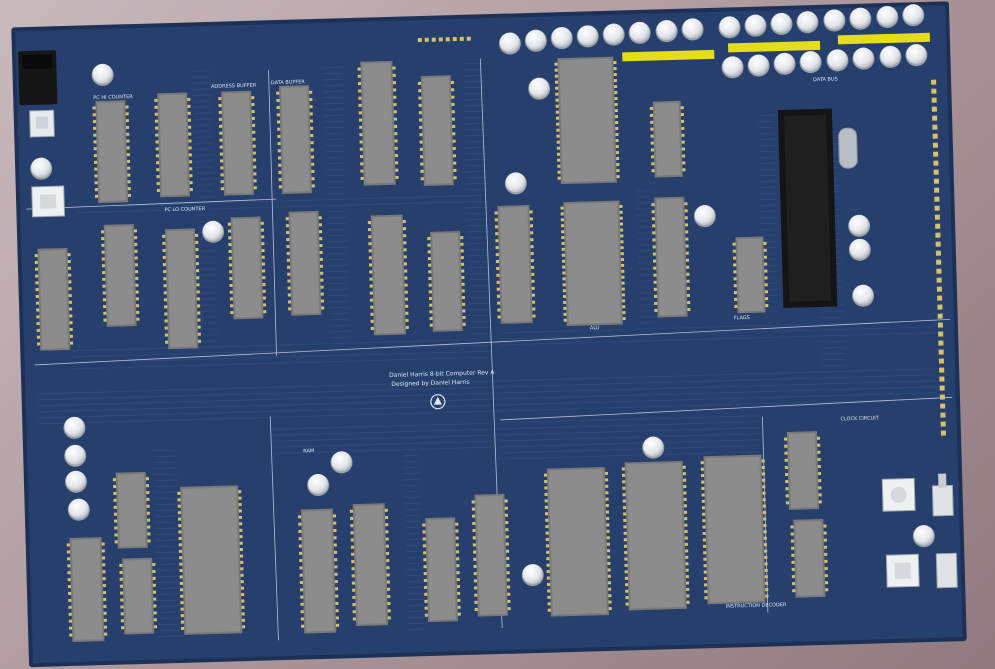 This screenshot has height=669, width=995. What do you see at coordinates (308, 451) in the screenshot?
I see `label-ram: RAM` at bounding box center [308, 451].